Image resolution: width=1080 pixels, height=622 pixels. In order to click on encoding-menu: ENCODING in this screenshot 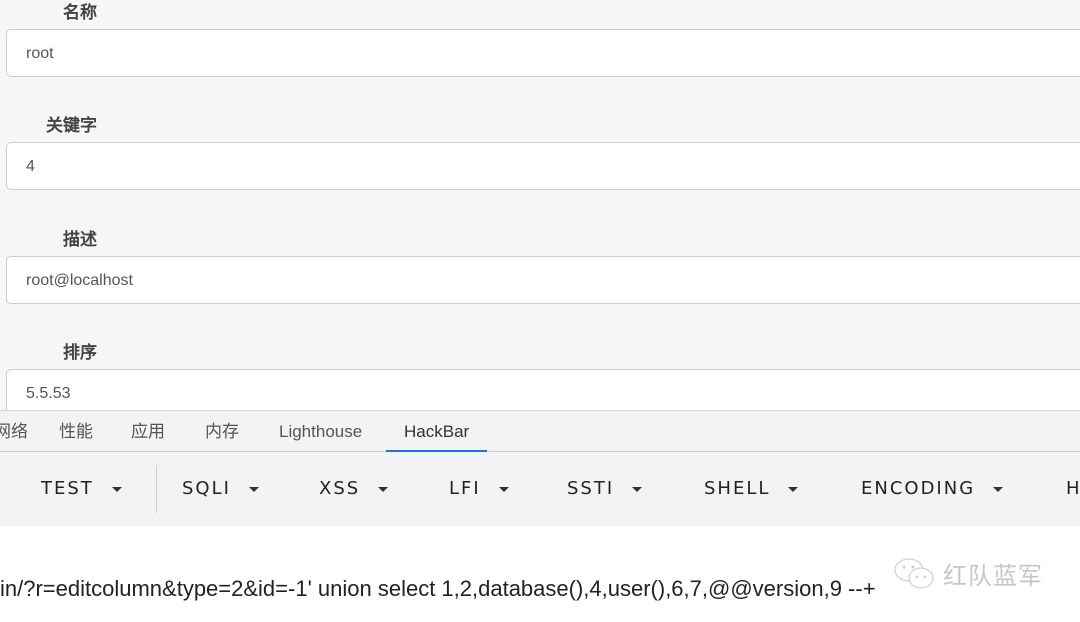, I will do `click(932, 489)`.